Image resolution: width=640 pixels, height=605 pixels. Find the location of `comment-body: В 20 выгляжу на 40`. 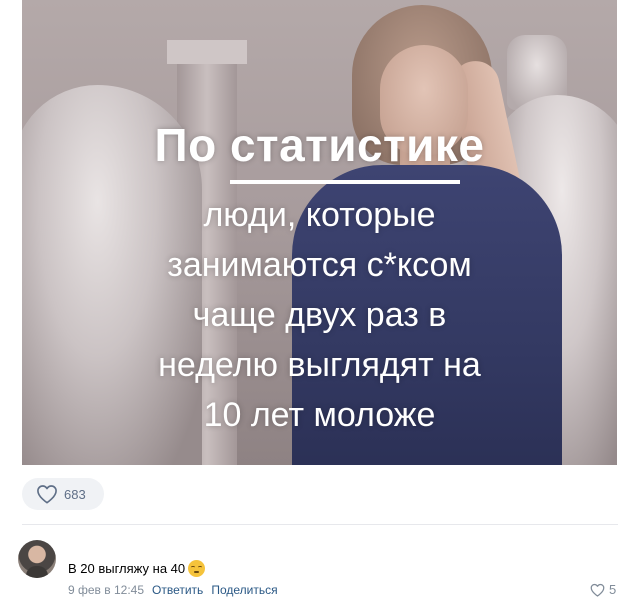

comment-body: В 20 выгляжу на 40 is located at coordinates (137, 568).